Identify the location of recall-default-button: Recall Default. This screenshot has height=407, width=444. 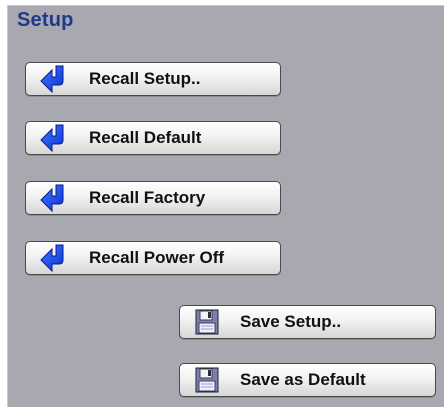
(153, 138).